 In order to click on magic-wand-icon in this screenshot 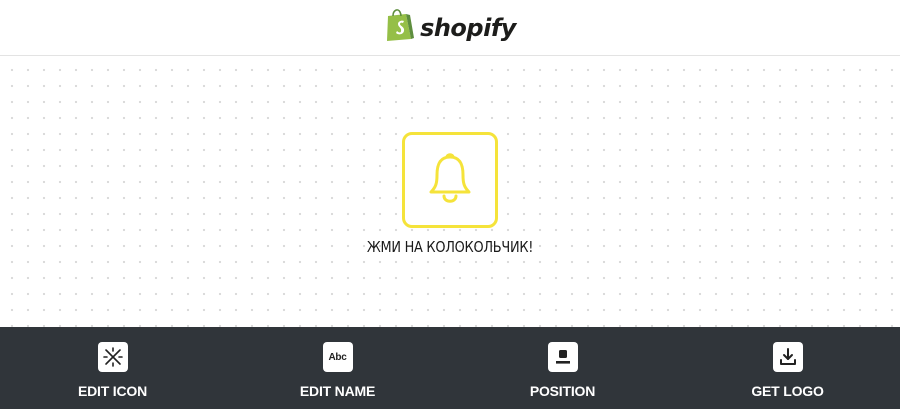, I will do `click(112, 357)`.